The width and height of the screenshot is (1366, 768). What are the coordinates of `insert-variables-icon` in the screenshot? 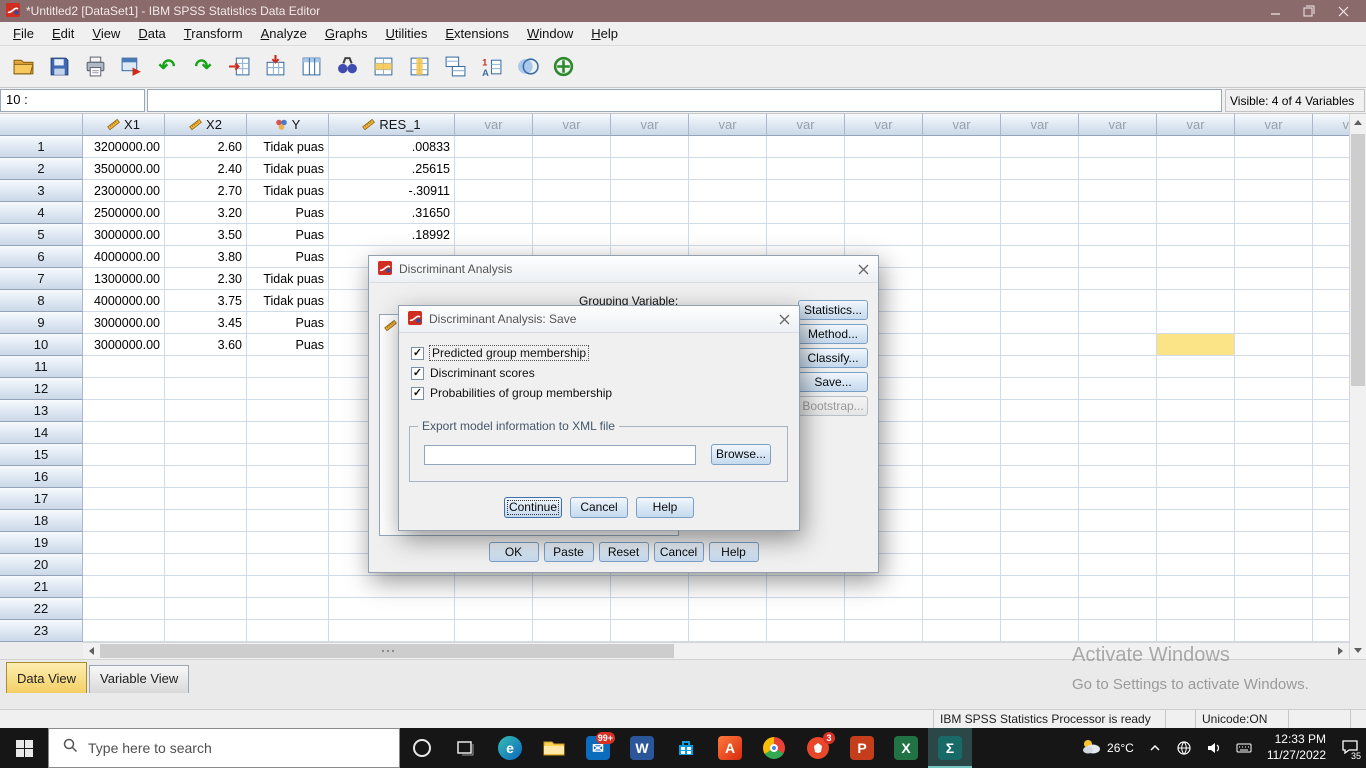 It's located at (419, 67).